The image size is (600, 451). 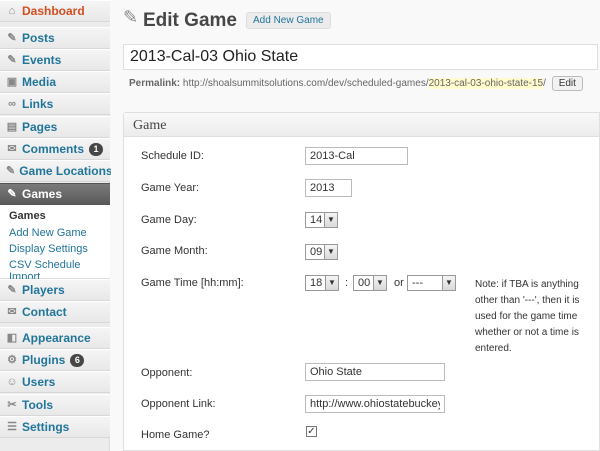 What do you see at coordinates (169, 220) in the screenshot?
I see `game-day-label: Game Day:` at bounding box center [169, 220].